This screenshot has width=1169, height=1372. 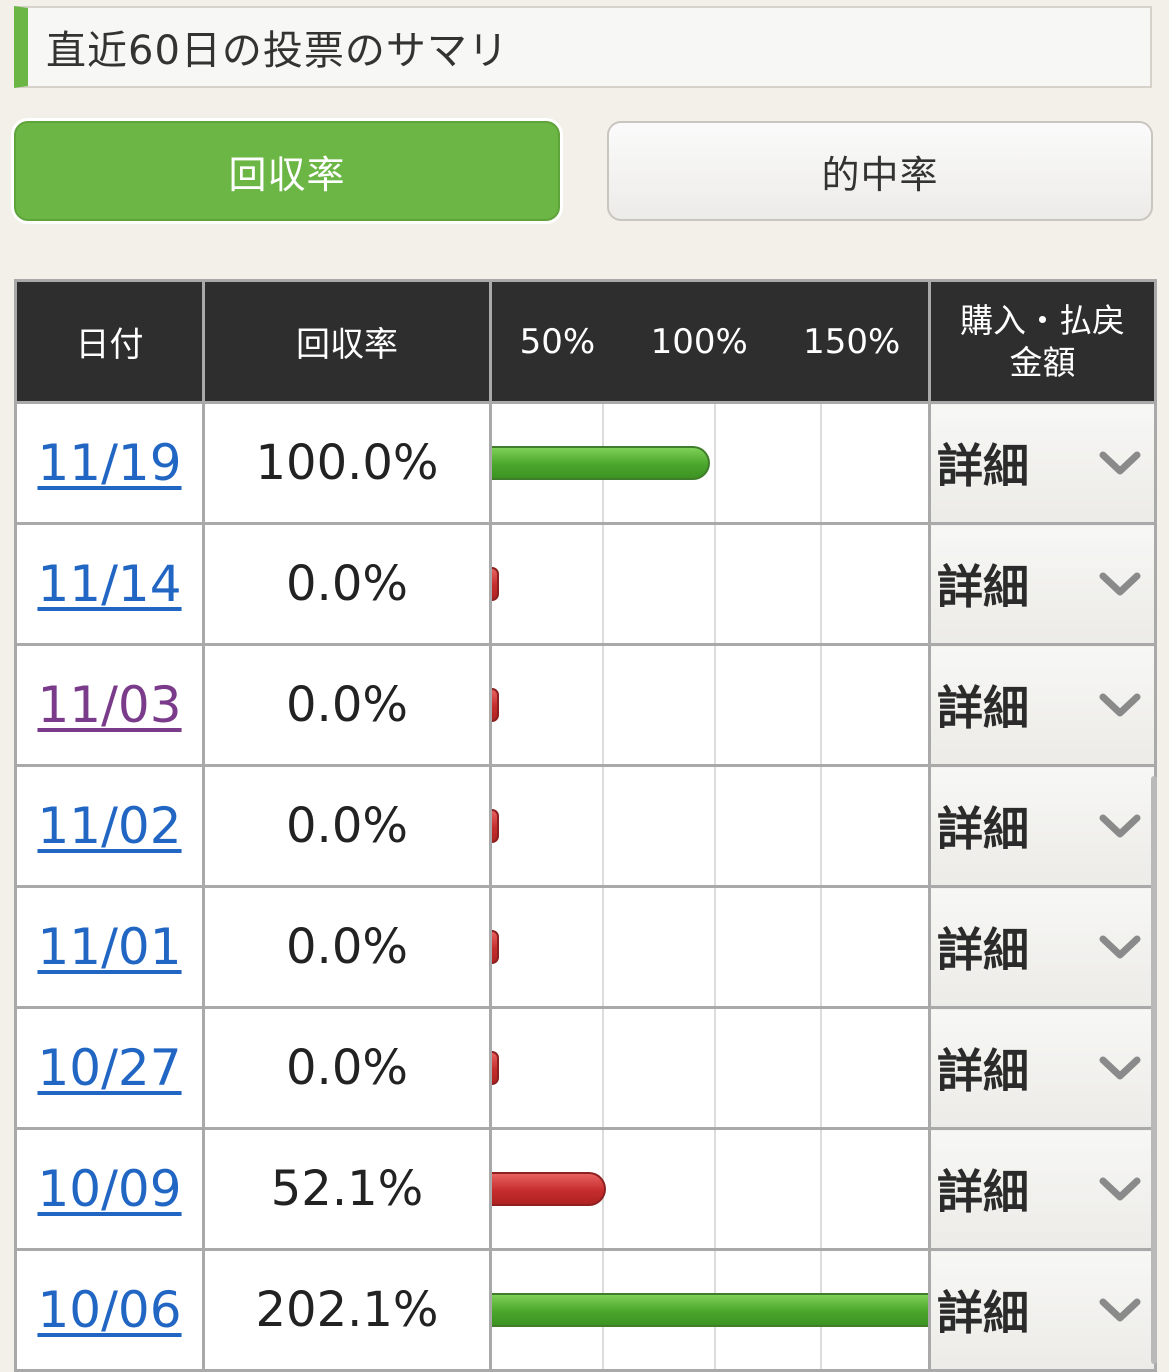 I want to click on table-row: 10/27 0.0% 詳細, so click(x=585, y=1068).